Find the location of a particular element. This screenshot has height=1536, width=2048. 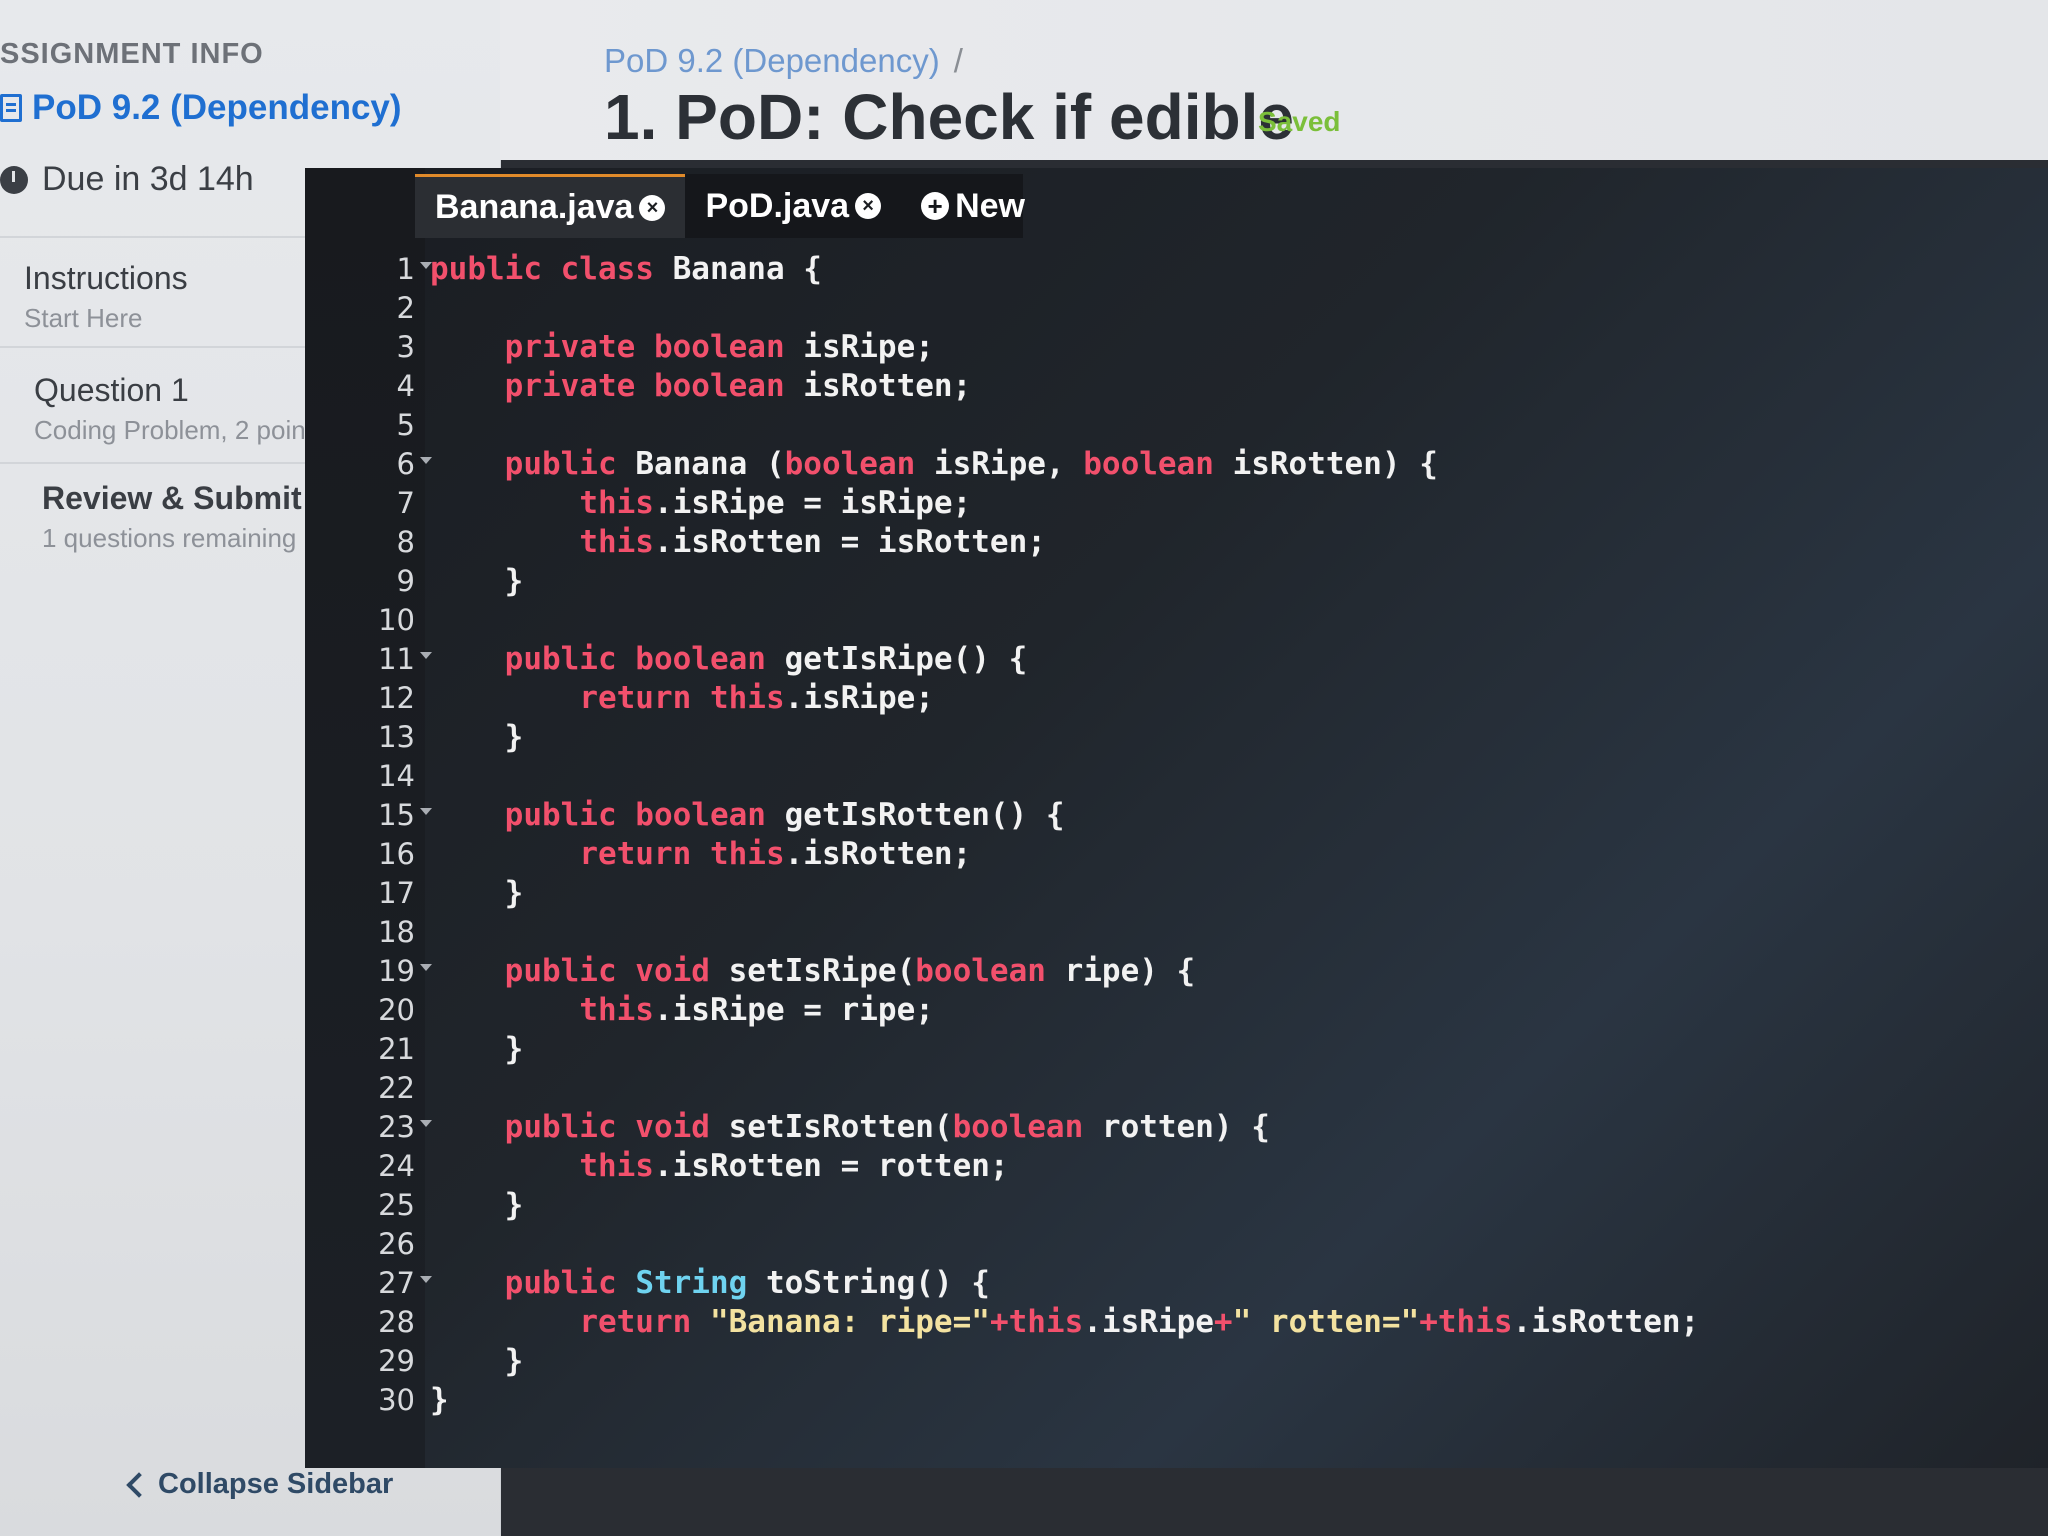

tab-banana-java: Banana.java × is located at coordinates (550, 206).